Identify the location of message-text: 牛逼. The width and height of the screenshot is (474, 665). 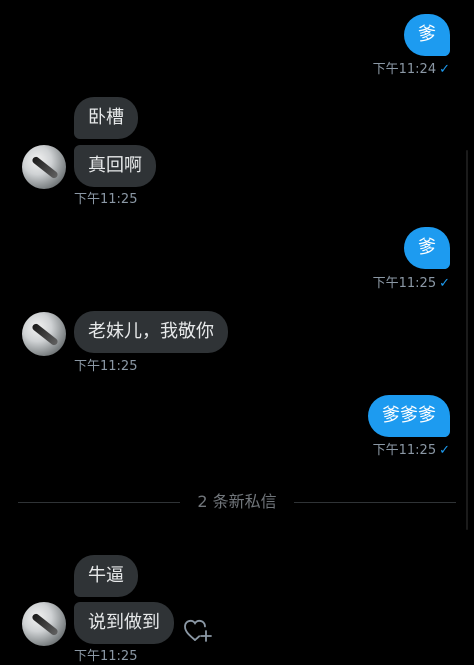
(106, 575).